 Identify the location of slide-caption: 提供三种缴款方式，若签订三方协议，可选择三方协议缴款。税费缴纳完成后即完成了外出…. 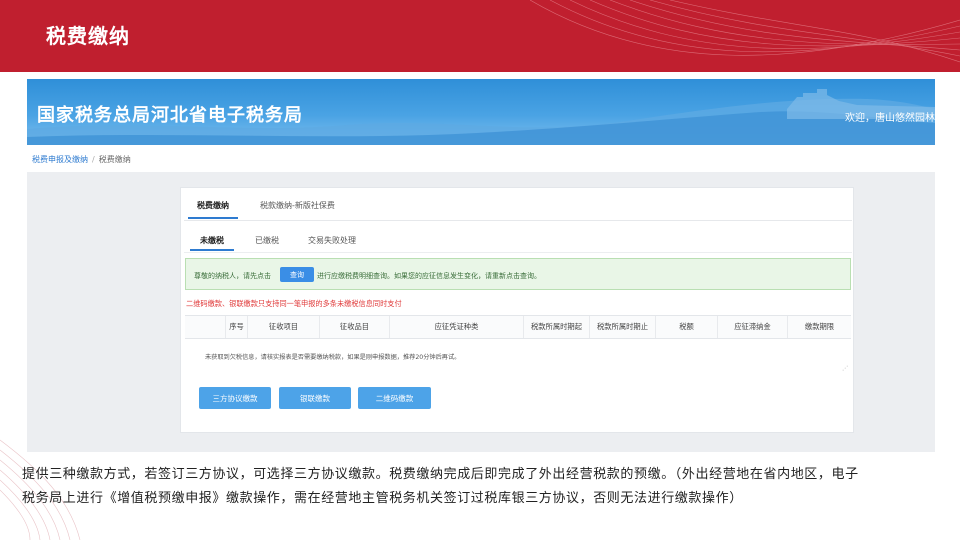
(440, 486).